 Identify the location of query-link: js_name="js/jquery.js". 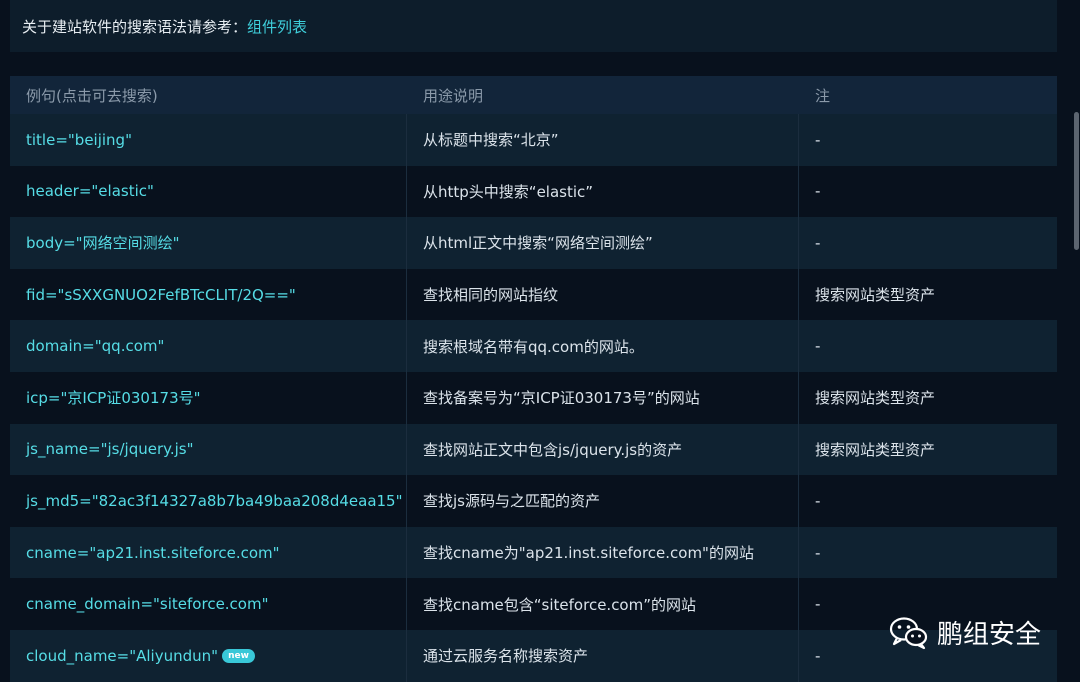
(110, 449).